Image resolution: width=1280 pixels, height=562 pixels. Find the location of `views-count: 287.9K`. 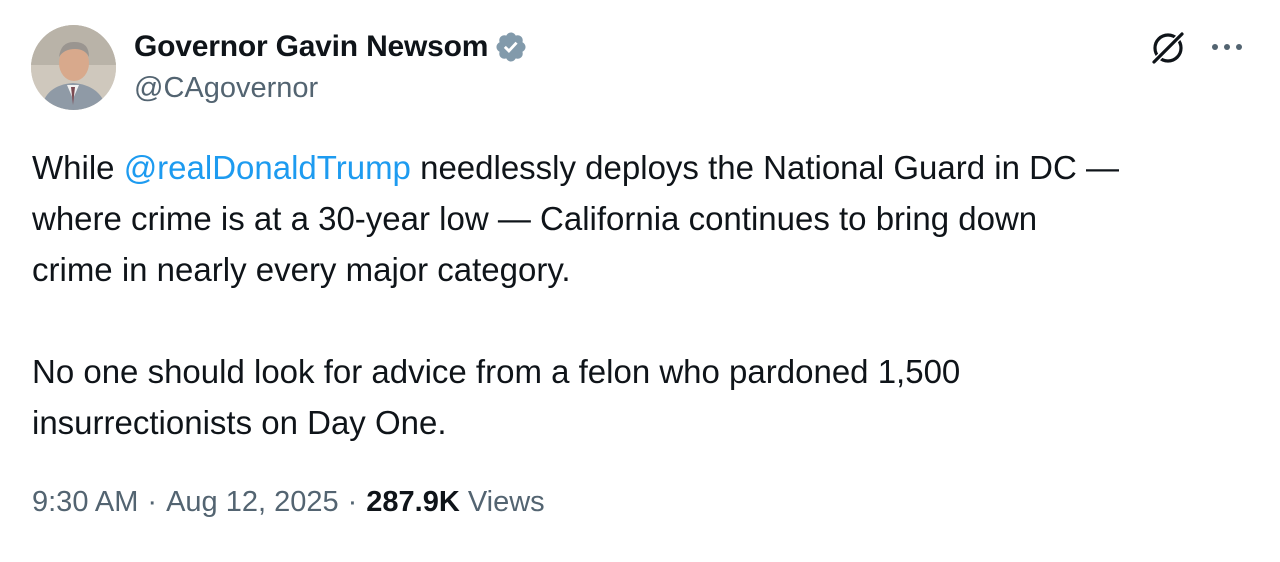

views-count: 287.9K is located at coordinates (413, 502).